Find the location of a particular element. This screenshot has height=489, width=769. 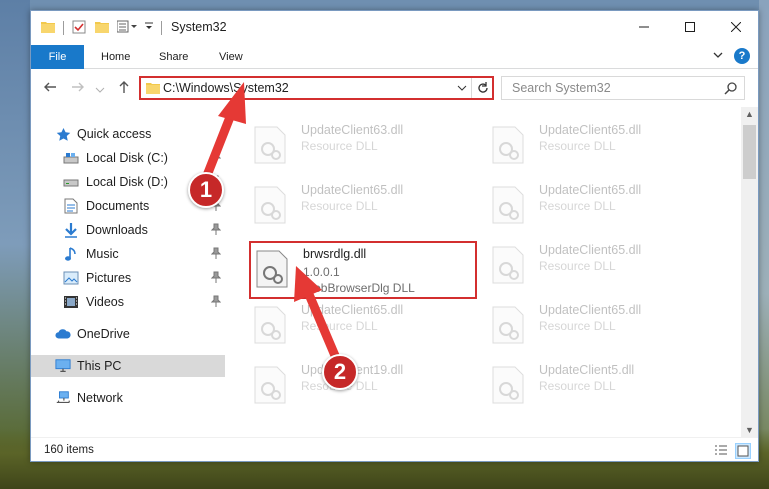

details-view-button is located at coordinates (721, 451).